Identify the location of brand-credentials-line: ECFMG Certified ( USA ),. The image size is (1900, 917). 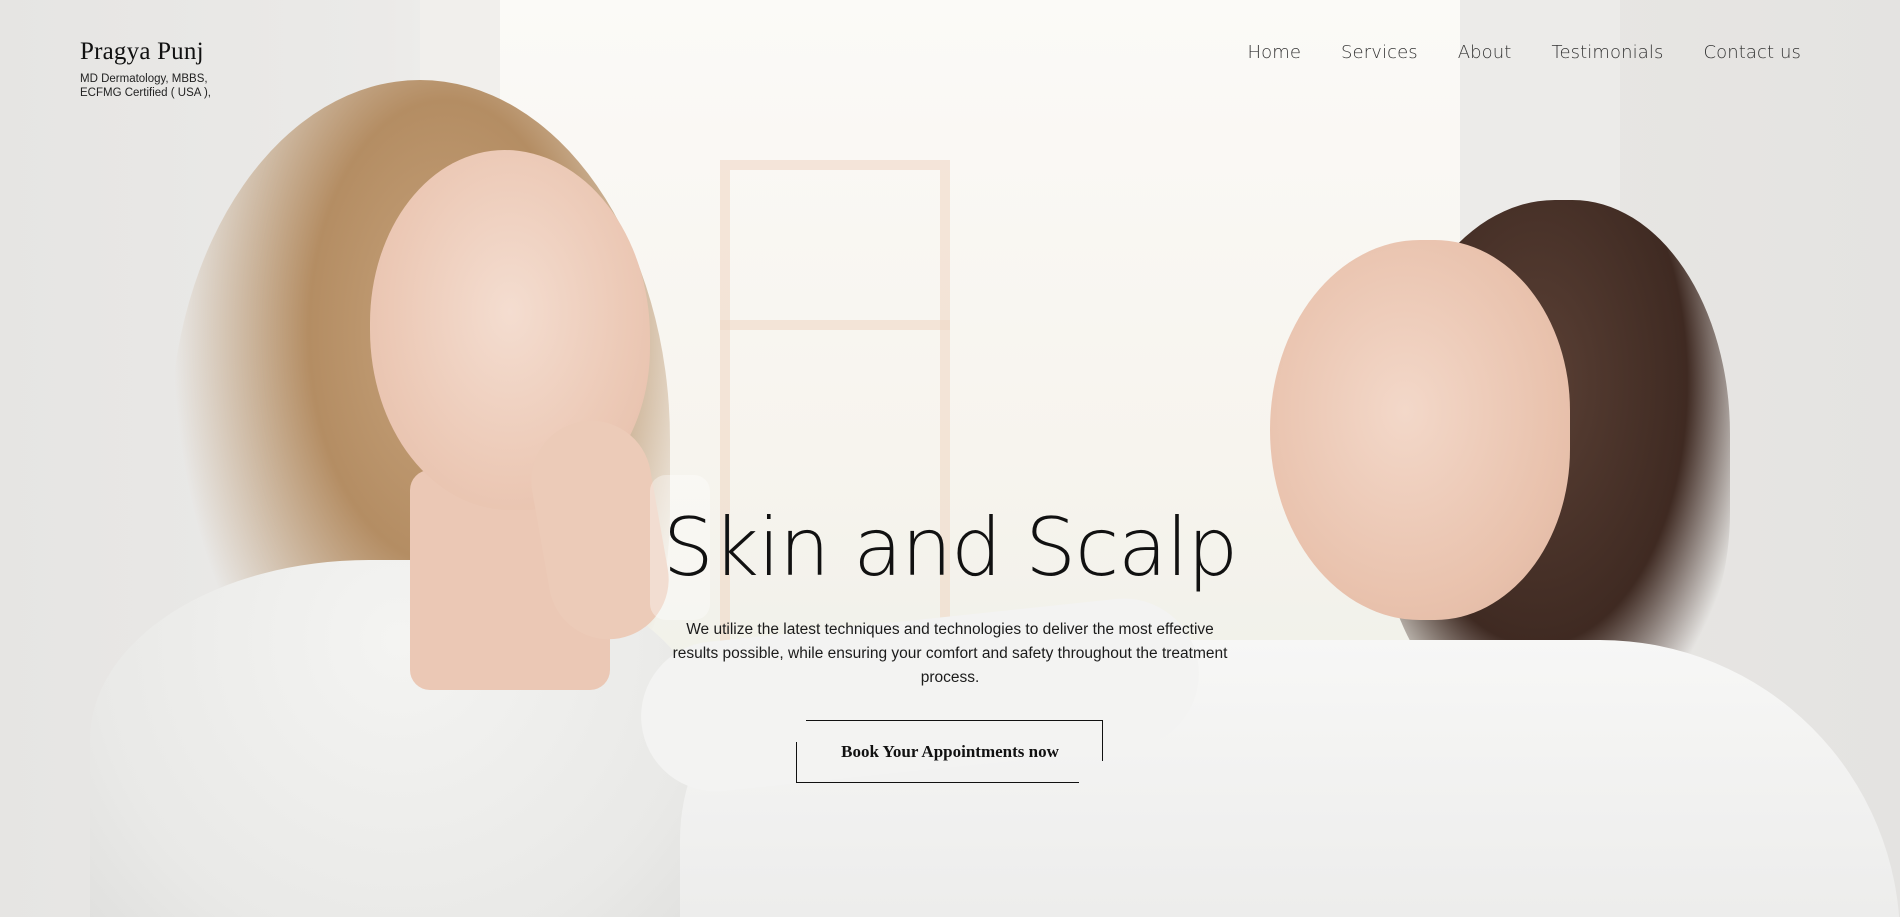
(145, 93).